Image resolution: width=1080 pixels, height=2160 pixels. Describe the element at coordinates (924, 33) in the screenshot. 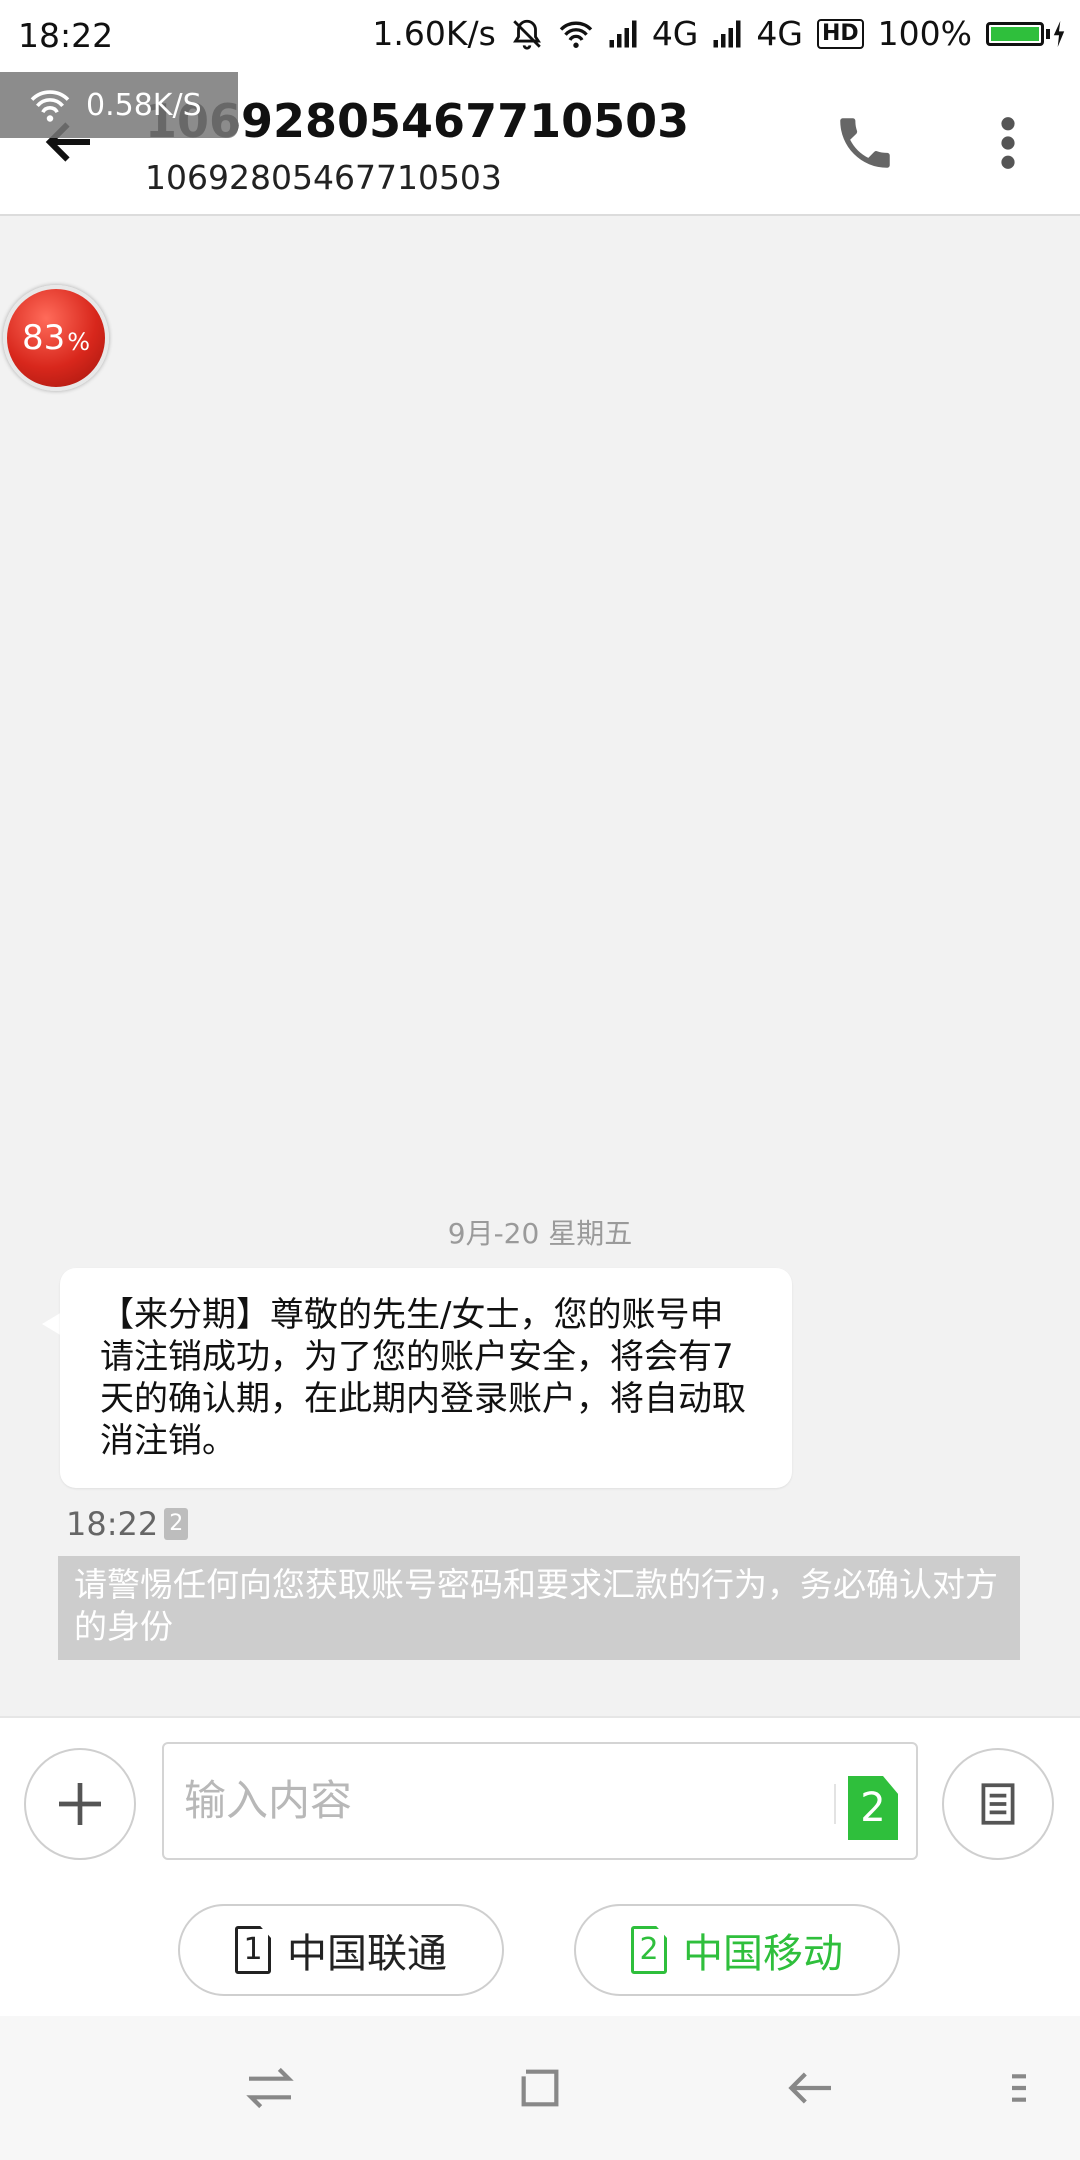

I see `battery-percent: 100%` at that location.